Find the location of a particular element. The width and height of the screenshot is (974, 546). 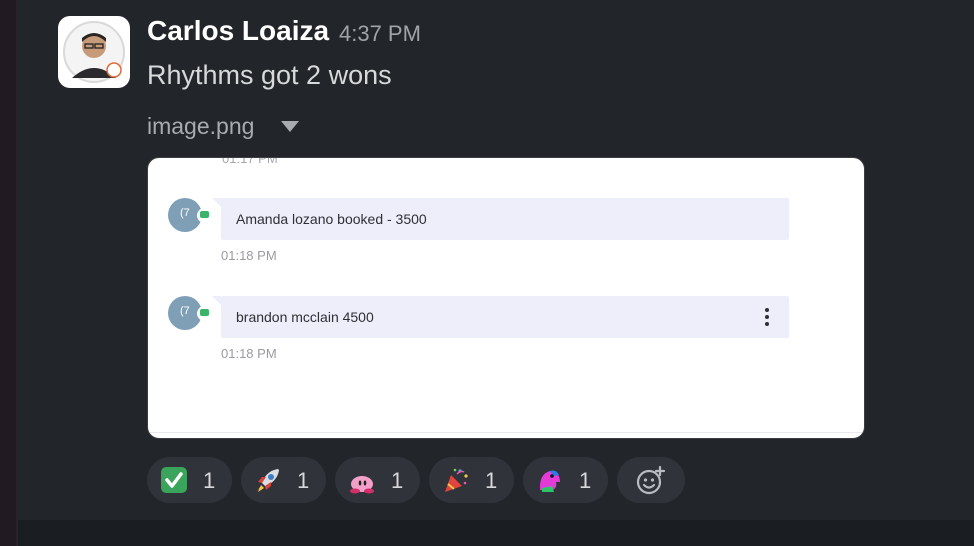

preview-message-text: brandon mcclain 4500 is located at coordinates (305, 317).